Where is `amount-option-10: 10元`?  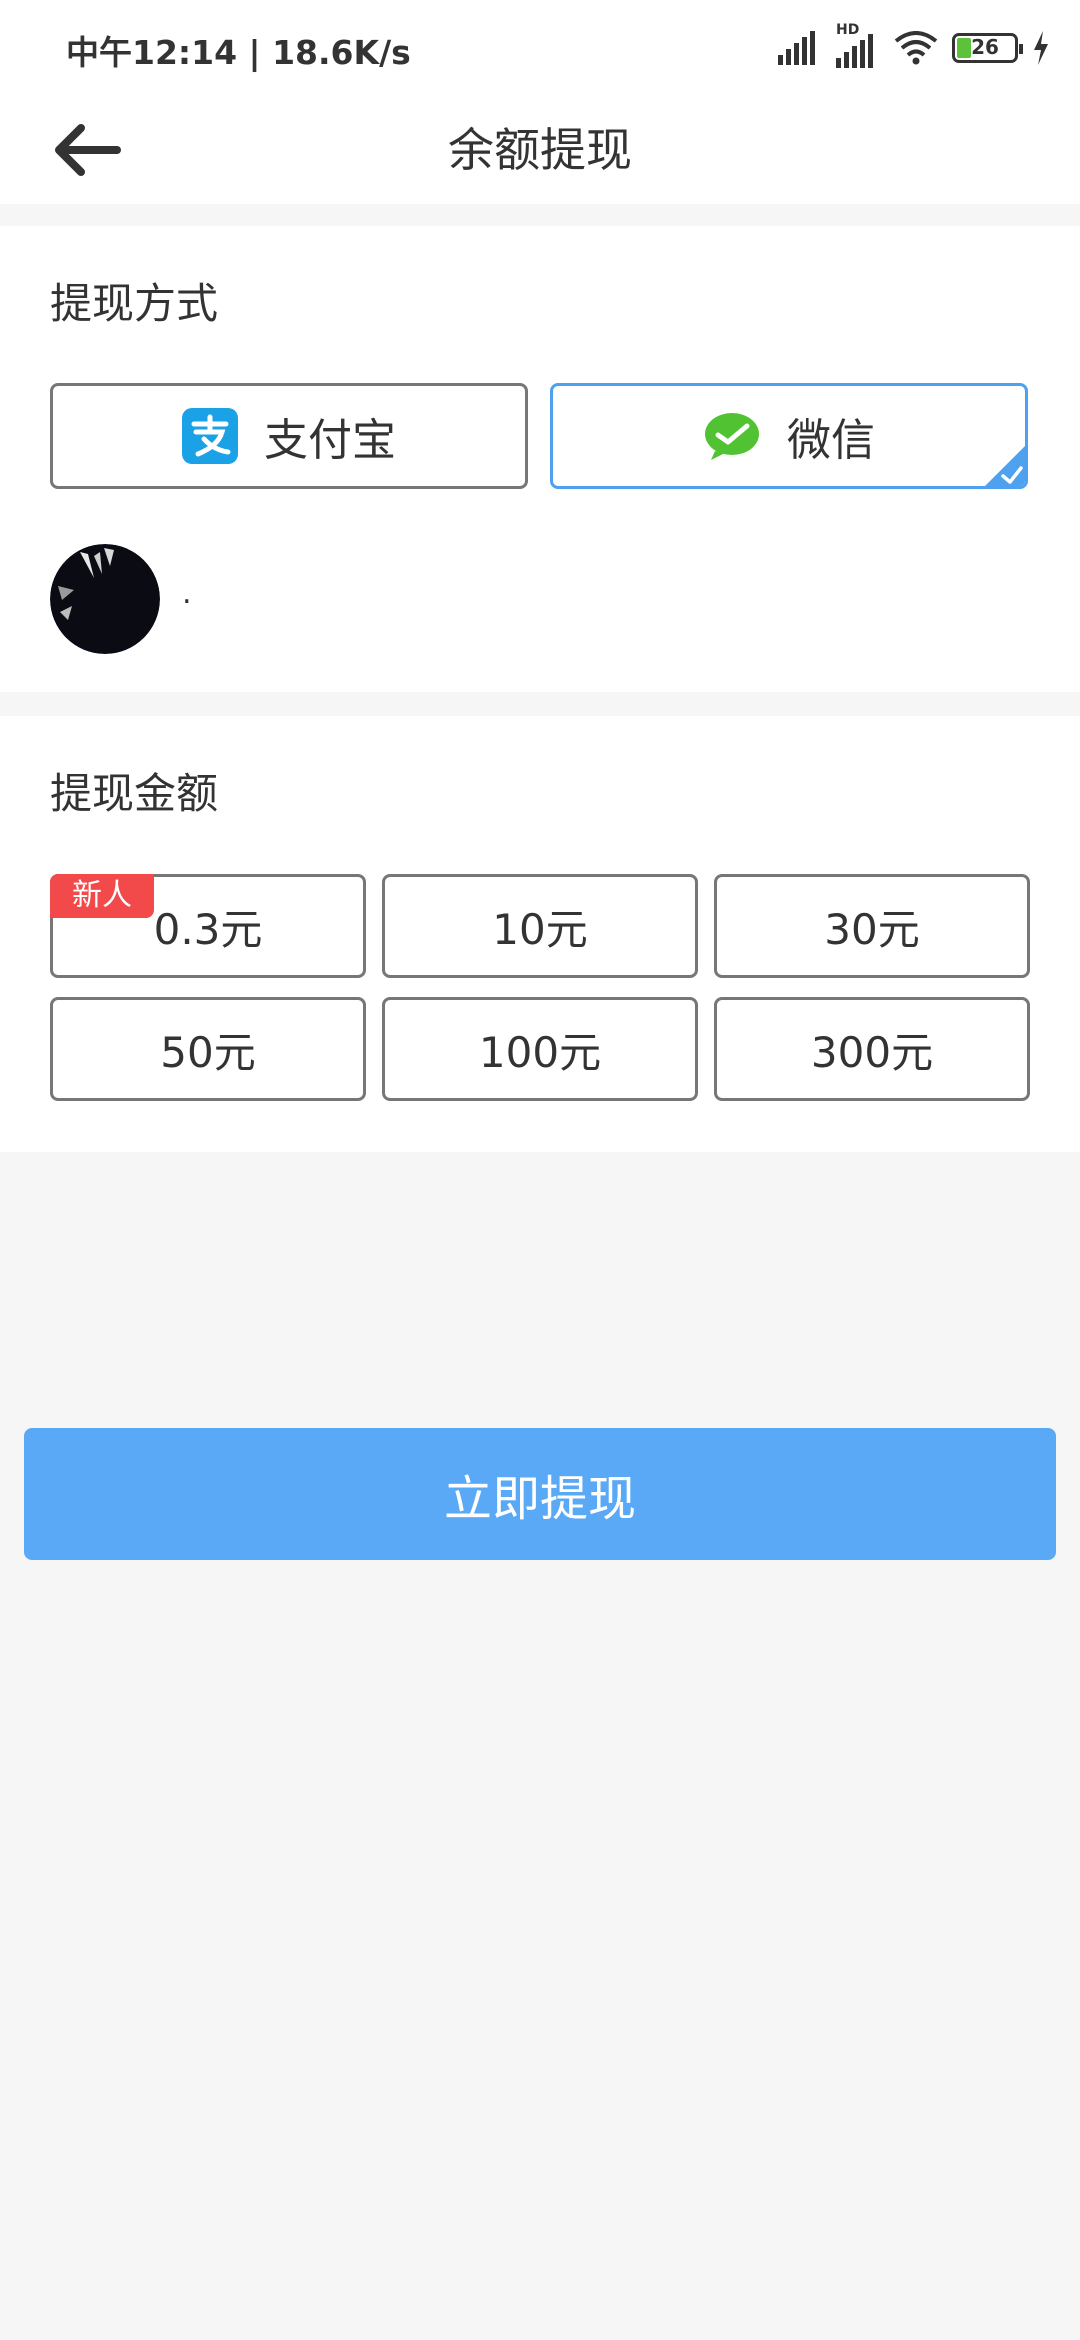
amount-option-10: 10元 is located at coordinates (540, 926).